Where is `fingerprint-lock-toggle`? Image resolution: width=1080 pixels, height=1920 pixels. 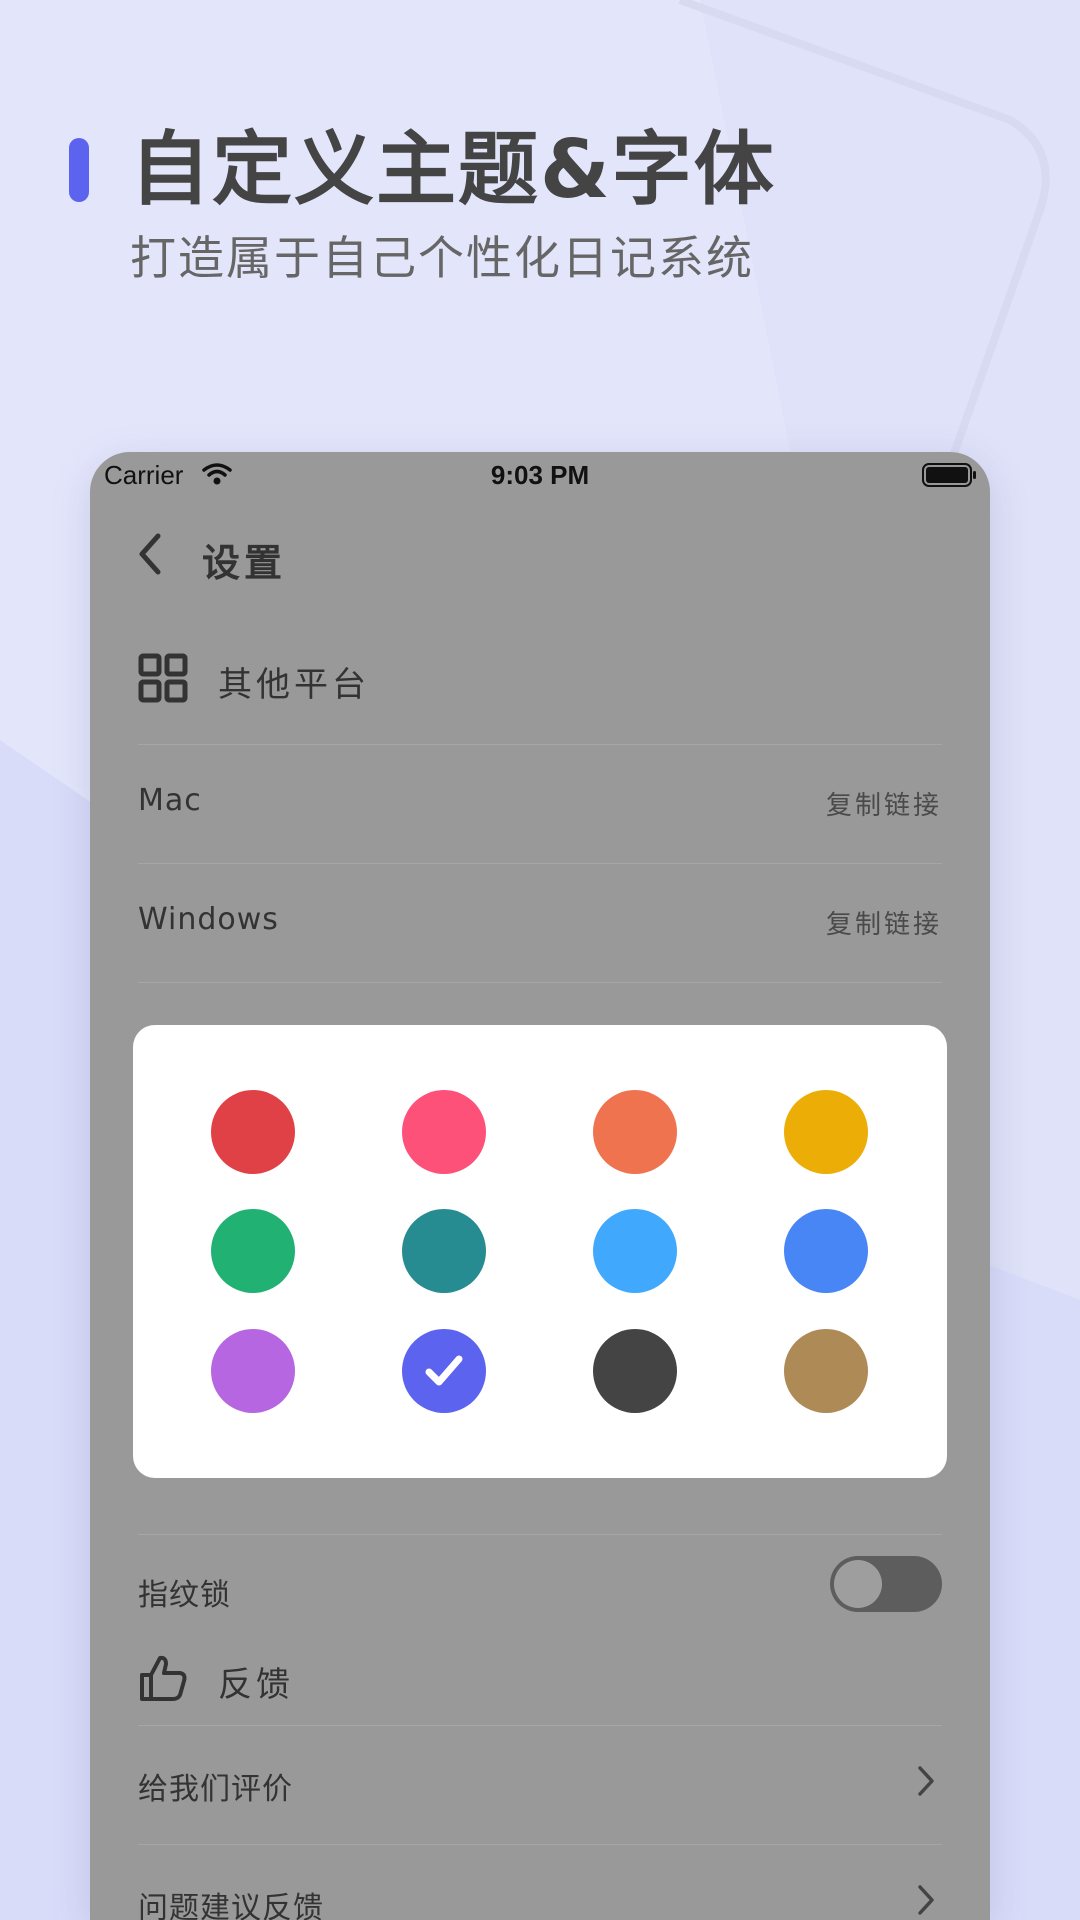 fingerprint-lock-toggle is located at coordinates (886, 1584).